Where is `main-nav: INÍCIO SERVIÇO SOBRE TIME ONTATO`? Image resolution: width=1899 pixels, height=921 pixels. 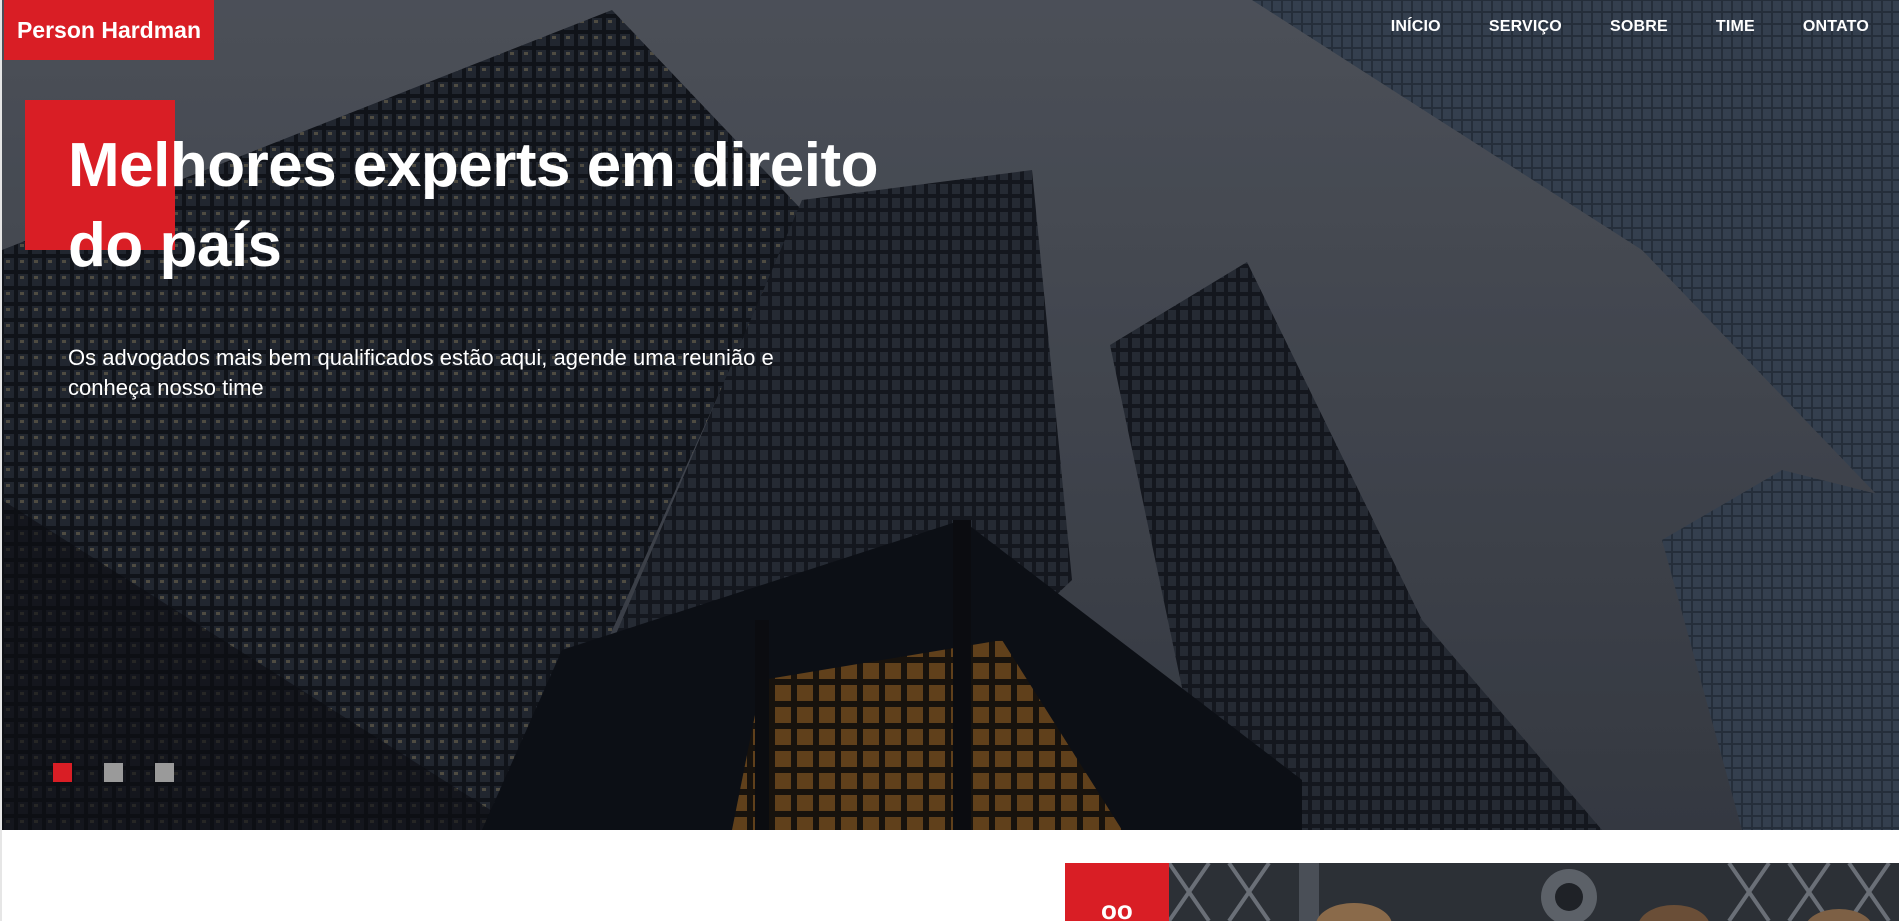 main-nav: INÍCIO SERVIÇO SOBRE TIME ONTATO is located at coordinates (1630, 27).